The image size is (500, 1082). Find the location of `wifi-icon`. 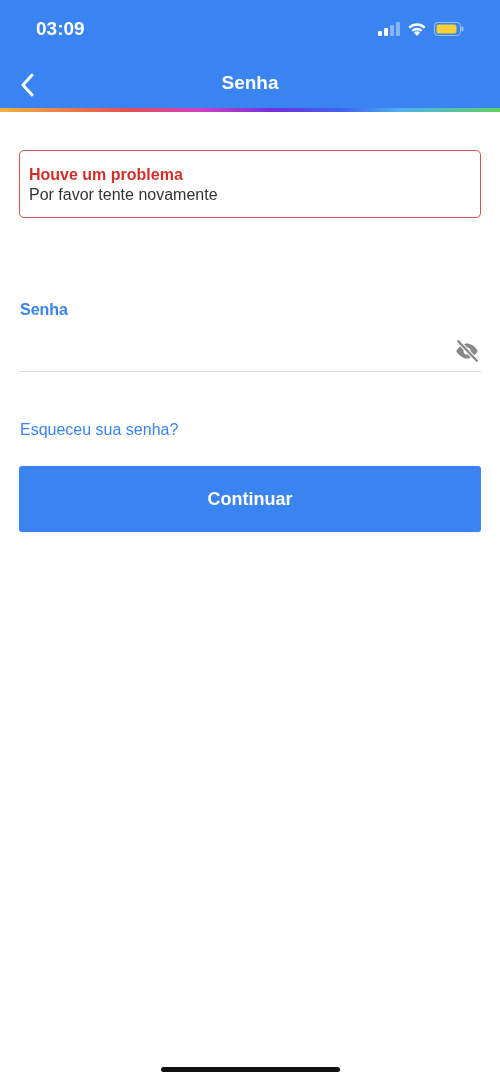

wifi-icon is located at coordinates (417, 29).